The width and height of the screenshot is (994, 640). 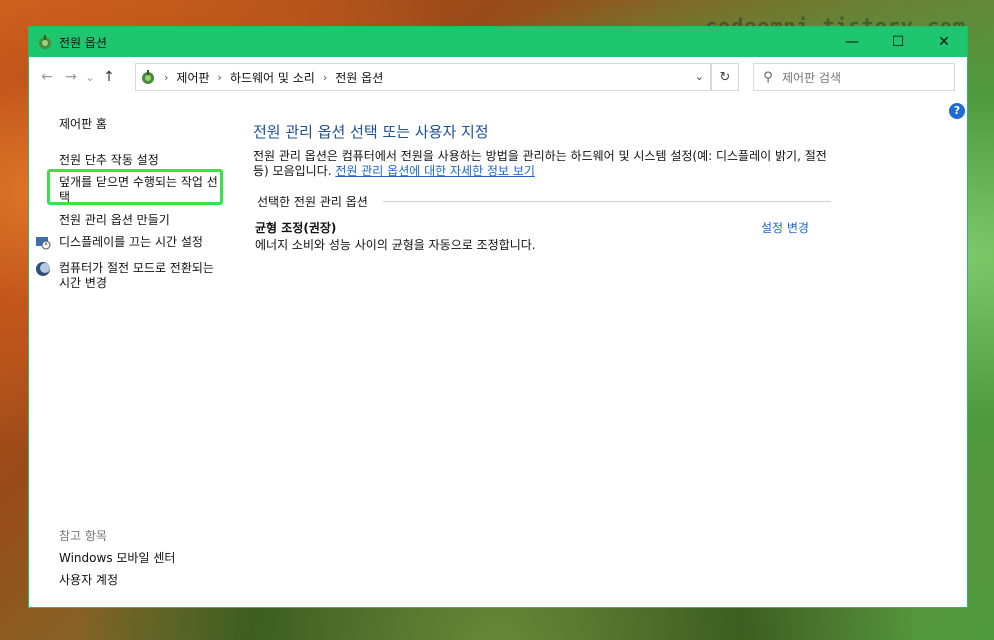 What do you see at coordinates (435, 171) in the screenshot?
I see `more-info-link: 전원 관리 옵션에 대한 자세한 정보 보기` at bounding box center [435, 171].